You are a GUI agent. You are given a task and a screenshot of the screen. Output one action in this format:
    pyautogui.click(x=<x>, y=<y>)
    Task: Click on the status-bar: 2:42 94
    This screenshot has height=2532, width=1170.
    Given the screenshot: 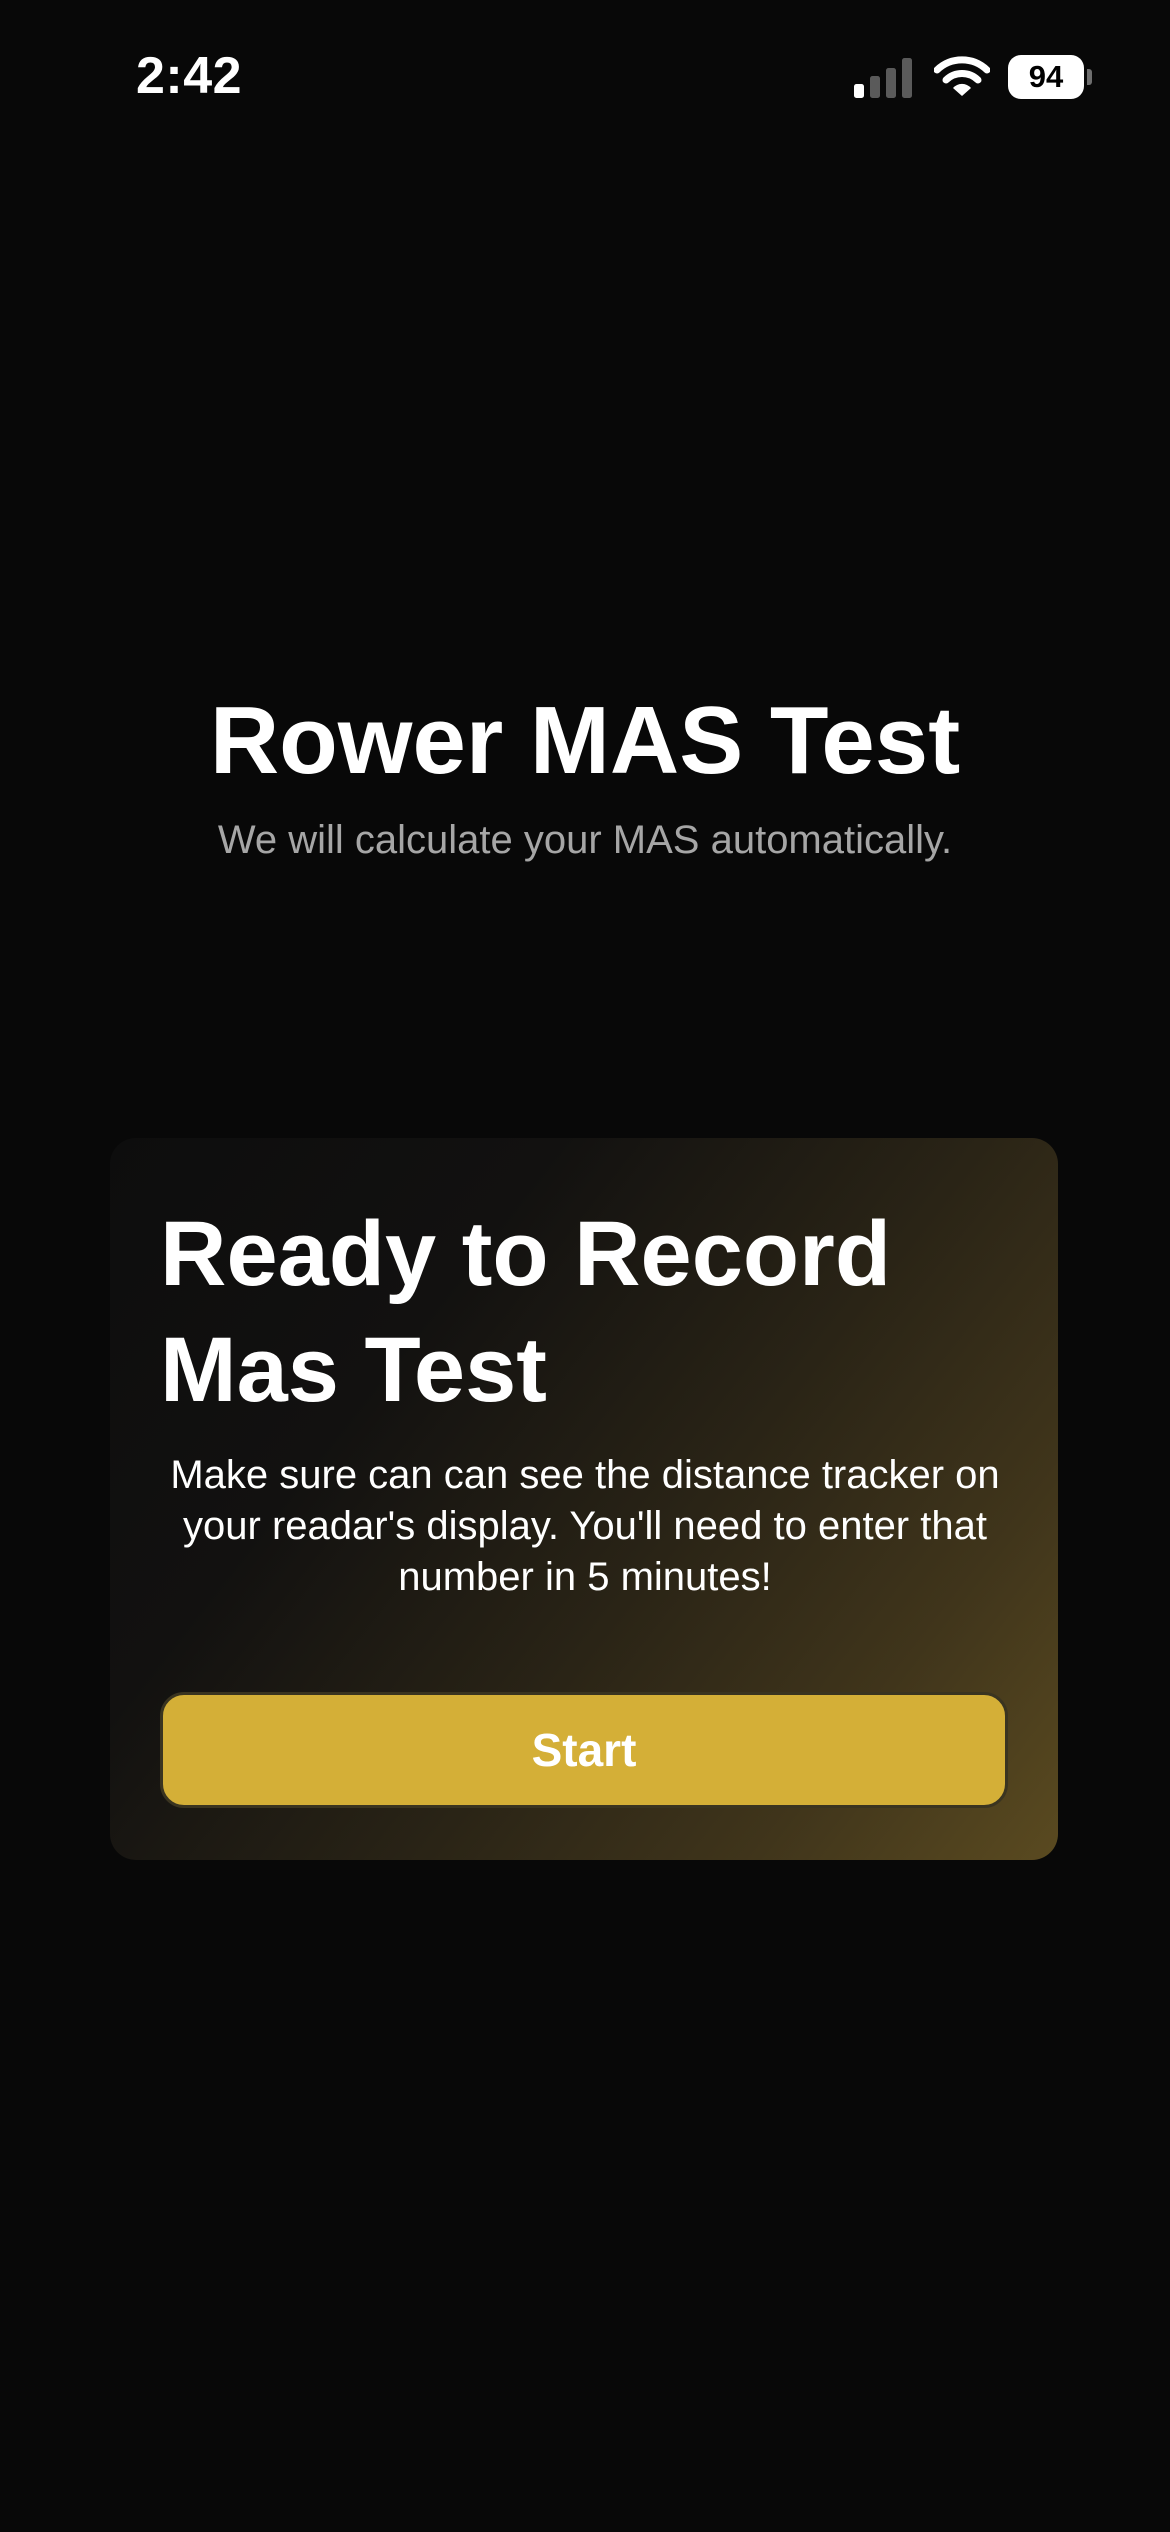 What is the action you would take?
    pyautogui.click(x=585, y=75)
    